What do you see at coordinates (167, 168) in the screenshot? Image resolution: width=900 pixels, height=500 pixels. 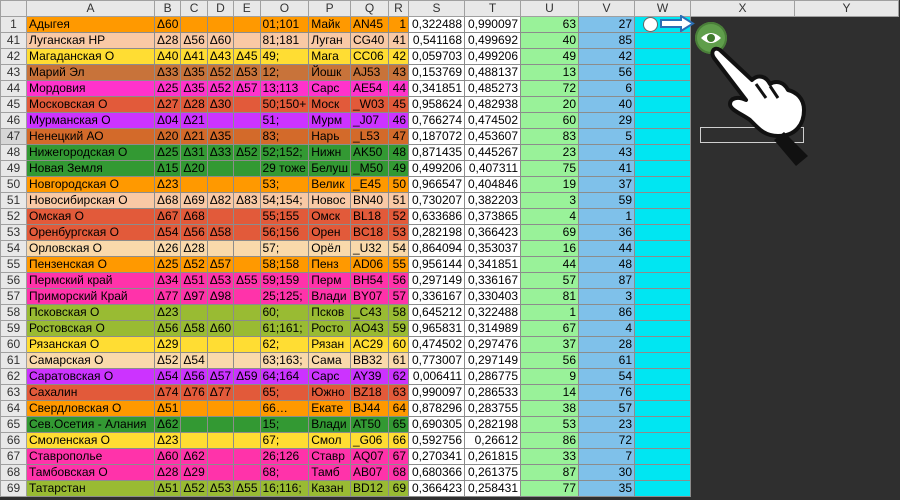 I see `cell-b: Δ15` at bounding box center [167, 168].